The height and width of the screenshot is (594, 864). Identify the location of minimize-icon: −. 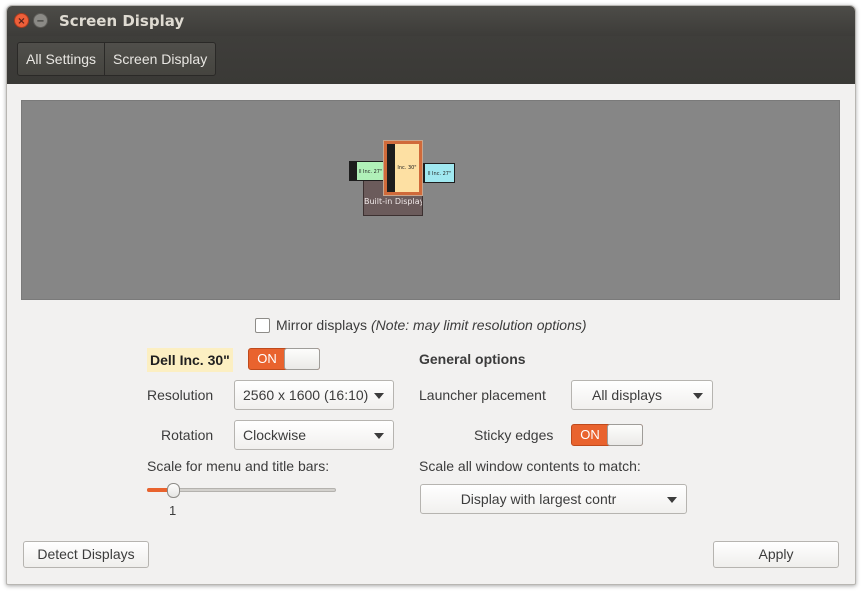
(40, 20).